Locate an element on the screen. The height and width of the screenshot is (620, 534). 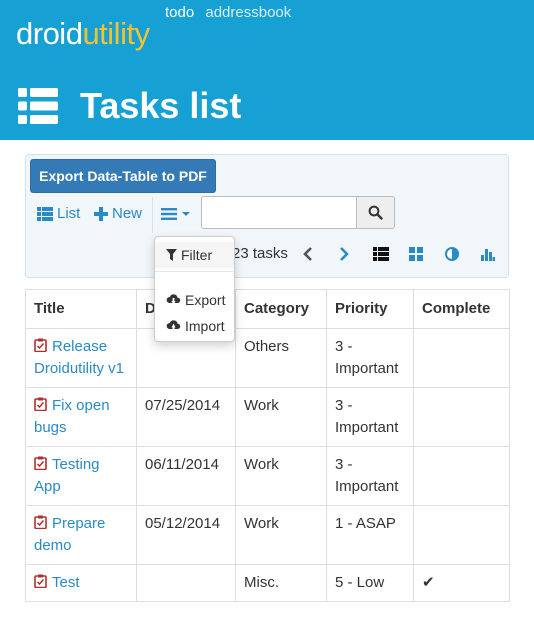
task-title-cell: Release Droidutility v1 is located at coordinates (81, 358).